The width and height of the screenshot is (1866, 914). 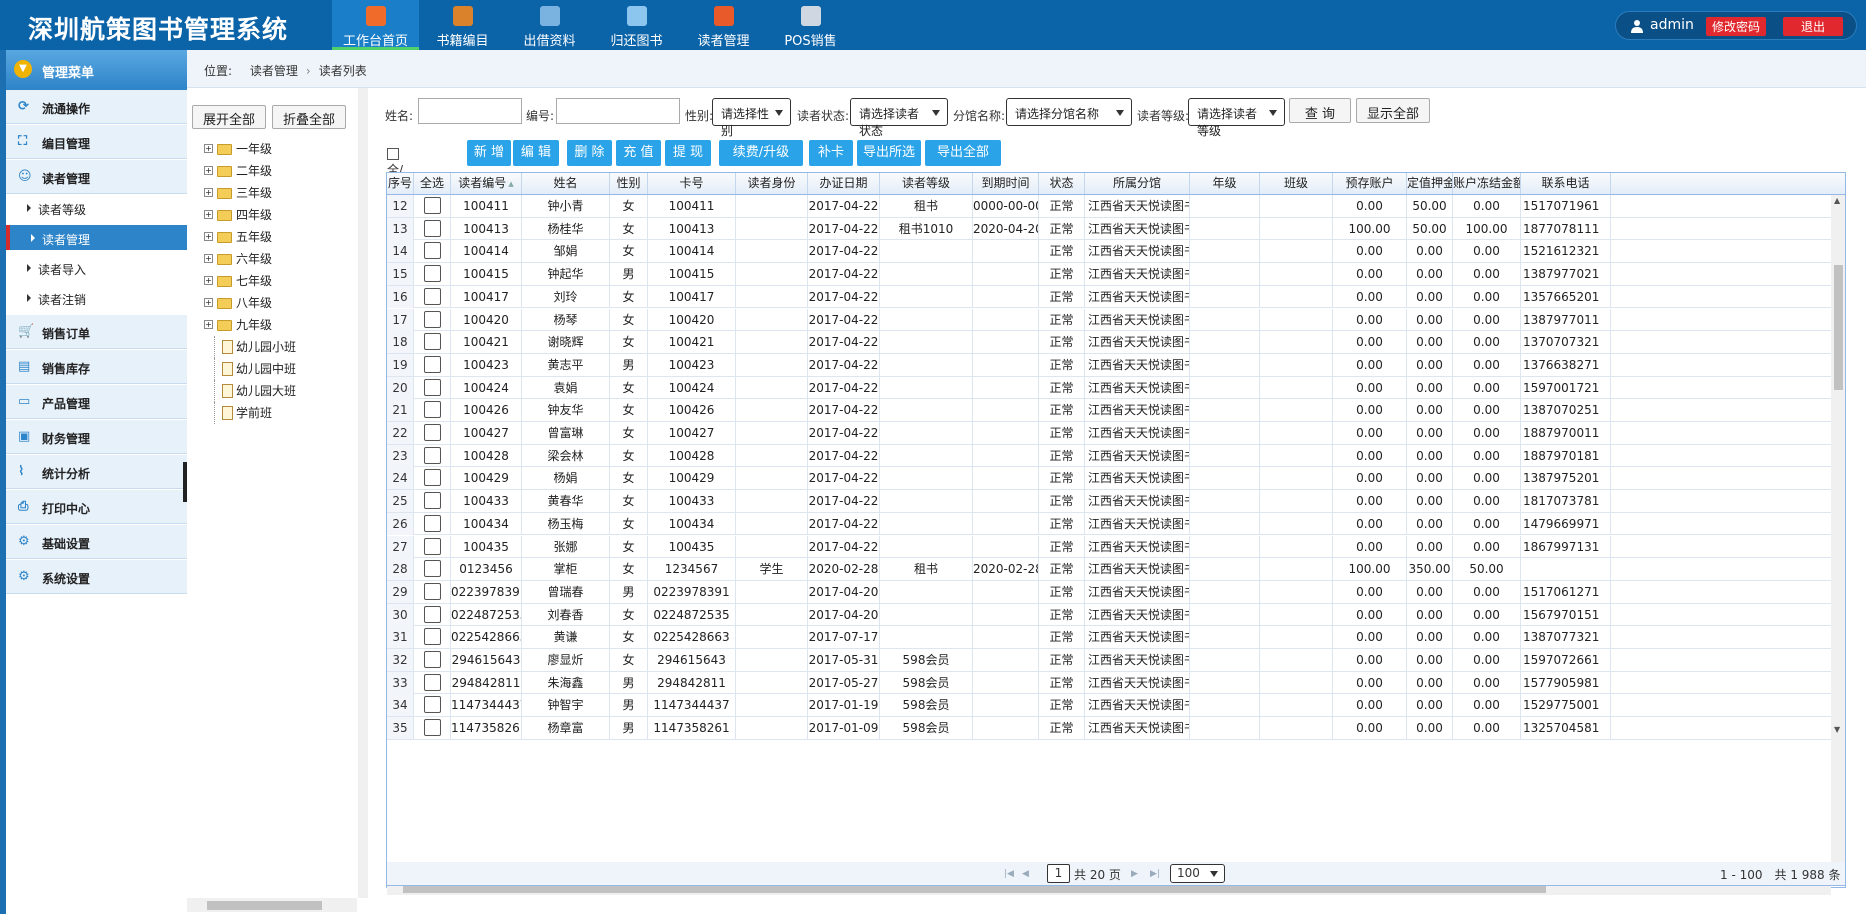 I want to click on id-input, so click(x=618, y=111).